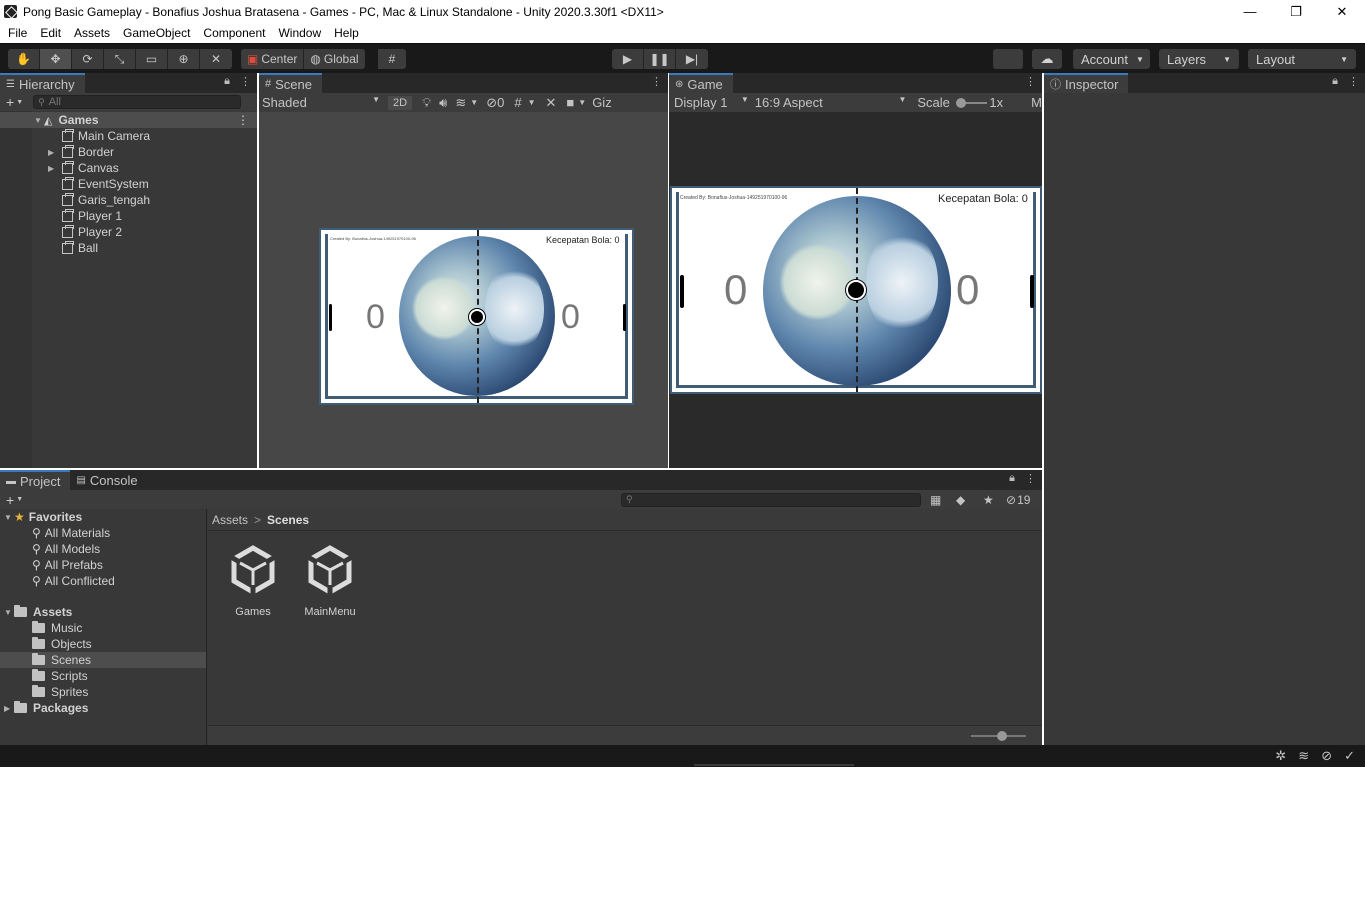  I want to click on tab-scene: # Scene, so click(290, 83).